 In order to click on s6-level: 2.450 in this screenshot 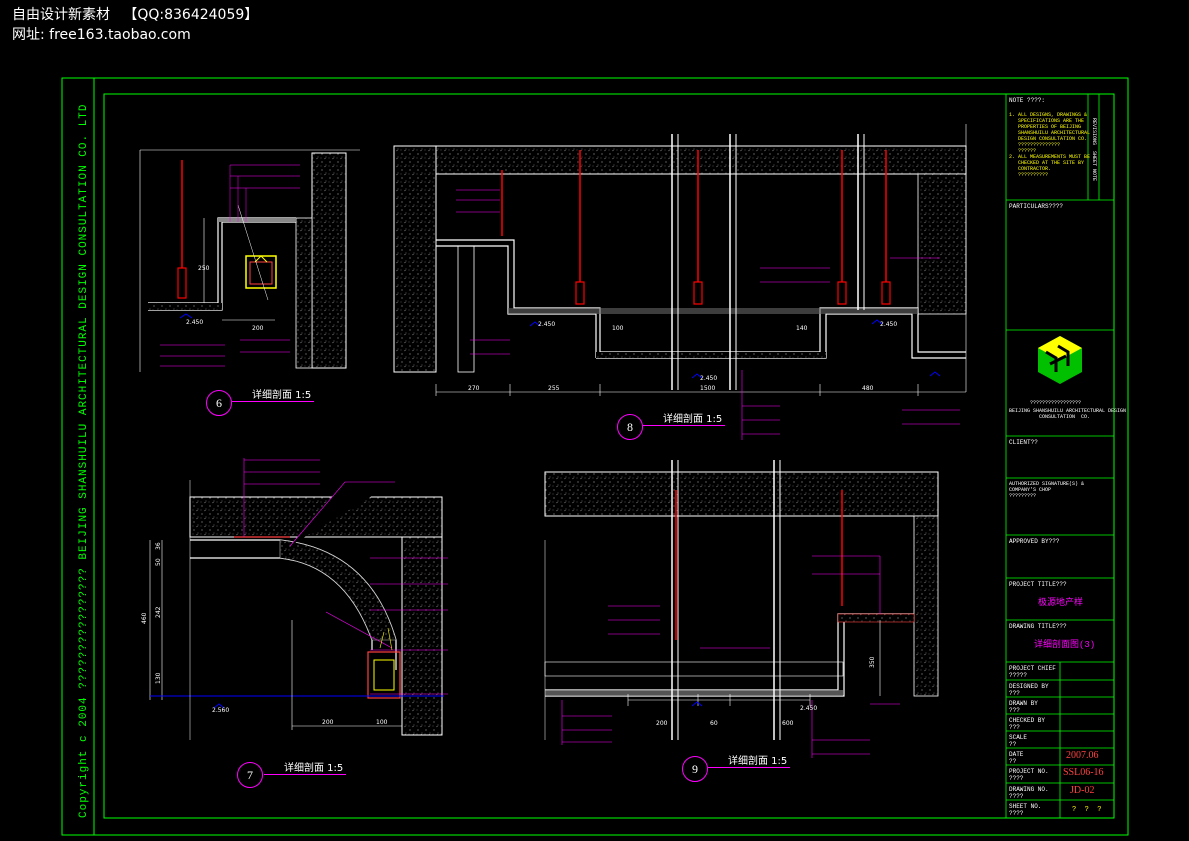, I will do `click(194, 322)`.